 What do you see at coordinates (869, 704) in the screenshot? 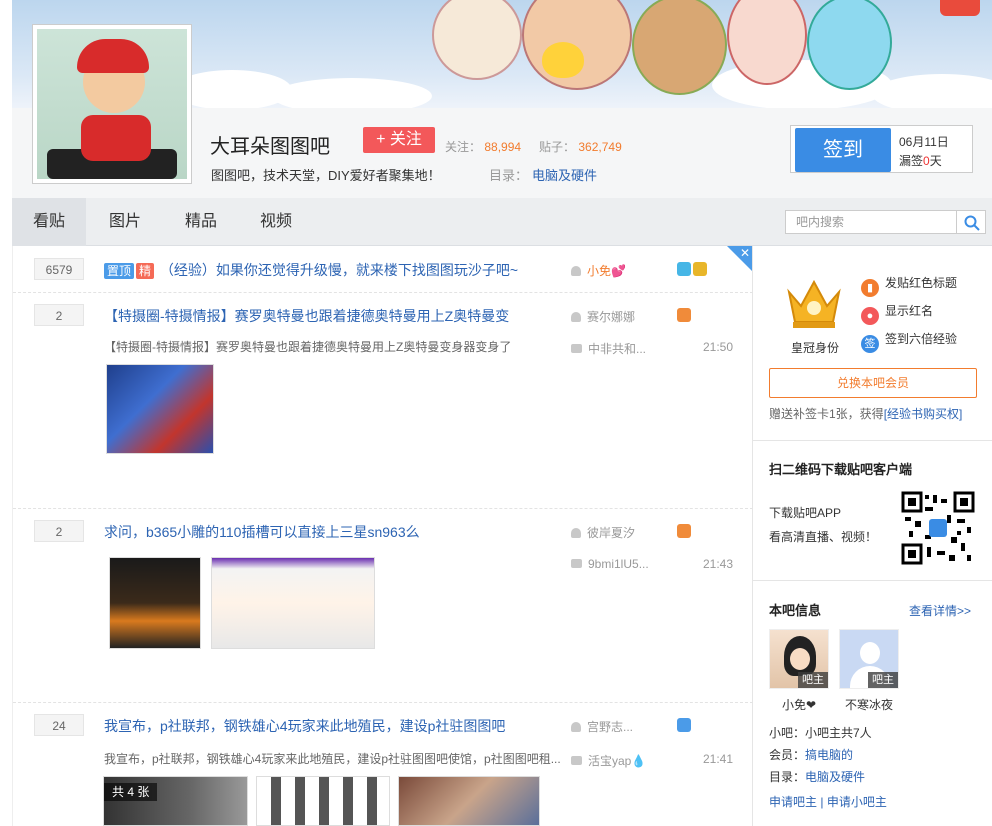
I see `manager-name: 不寒冰夜` at bounding box center [869, 704].